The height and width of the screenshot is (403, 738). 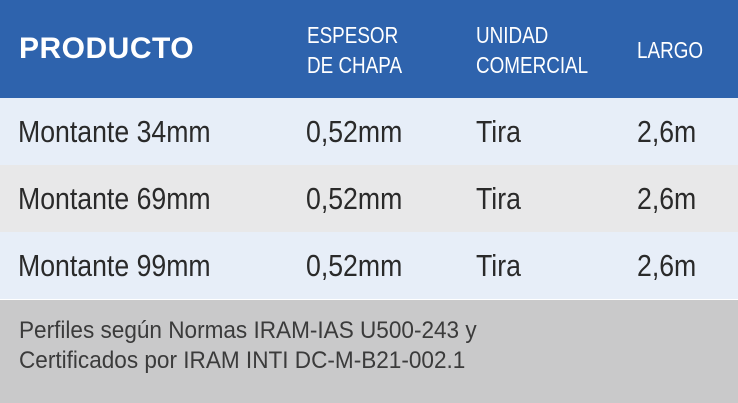 I want to click on header-espesor: ESPESOR DE CHAPA, so click(x=354, y=50).